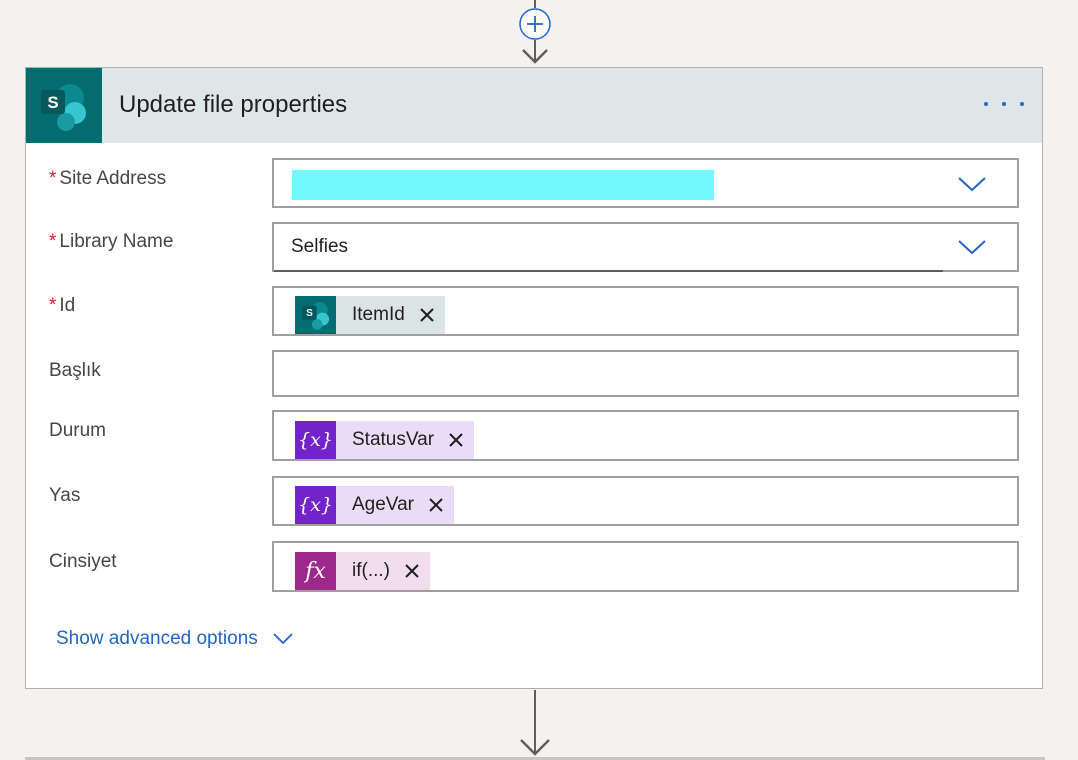 The width and height of the screenshot is (1078, 760). Describe the element at coordinates (645, 373) in the screenshot. I see `baslik-field` at that location.